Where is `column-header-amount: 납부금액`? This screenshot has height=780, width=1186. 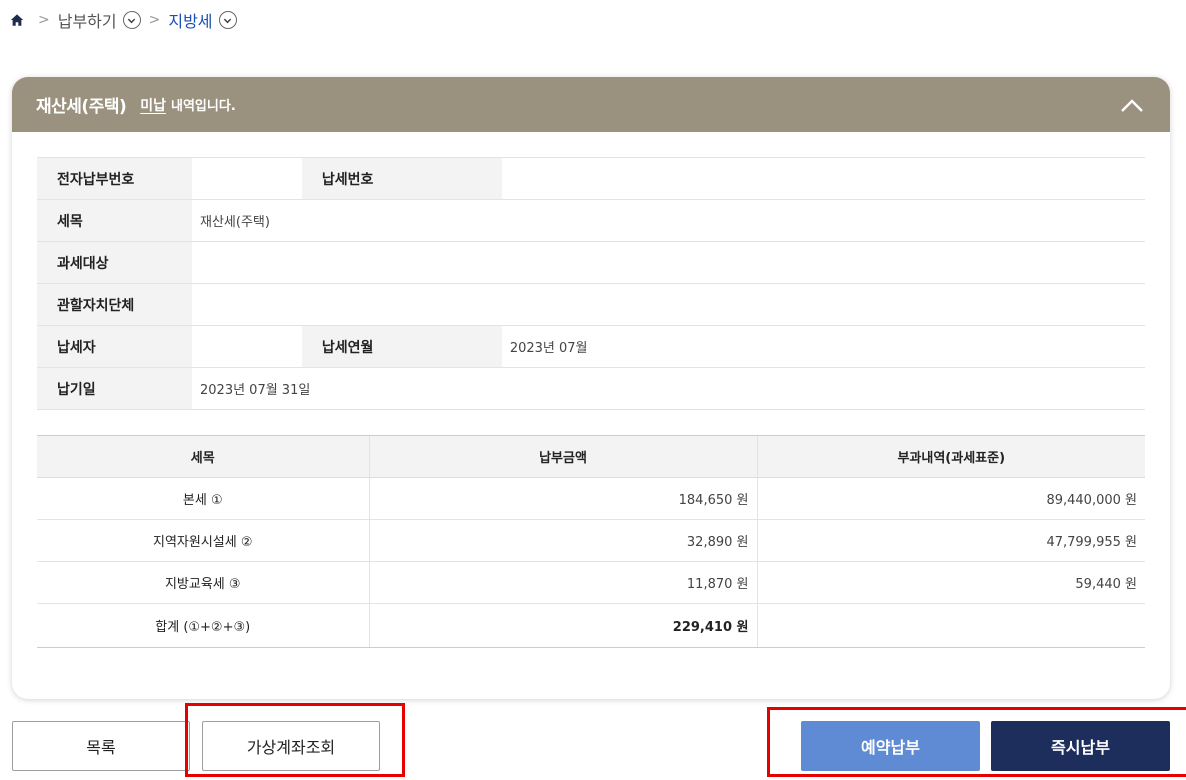
column-header-amount: 납부금액 is located at coordinates (562, 456).